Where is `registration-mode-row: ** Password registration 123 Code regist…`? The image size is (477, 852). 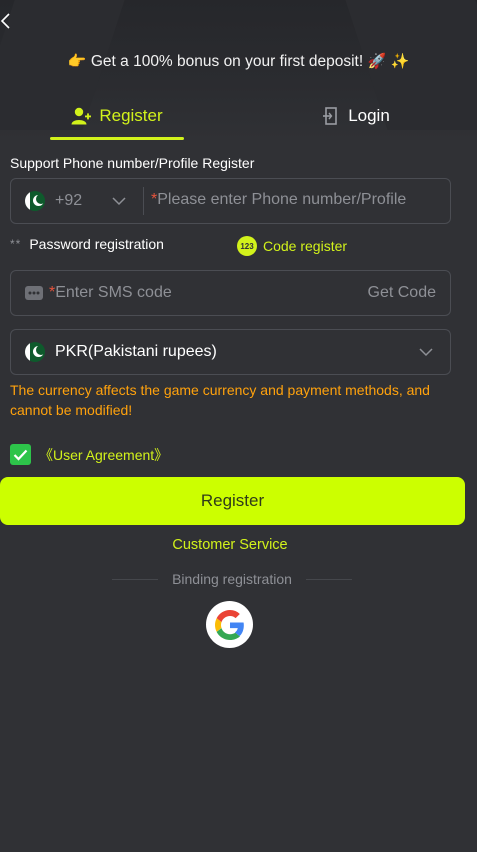
registration-mode-row: ** Password registration 123 Code regist… is located at coordinates (230, 246).